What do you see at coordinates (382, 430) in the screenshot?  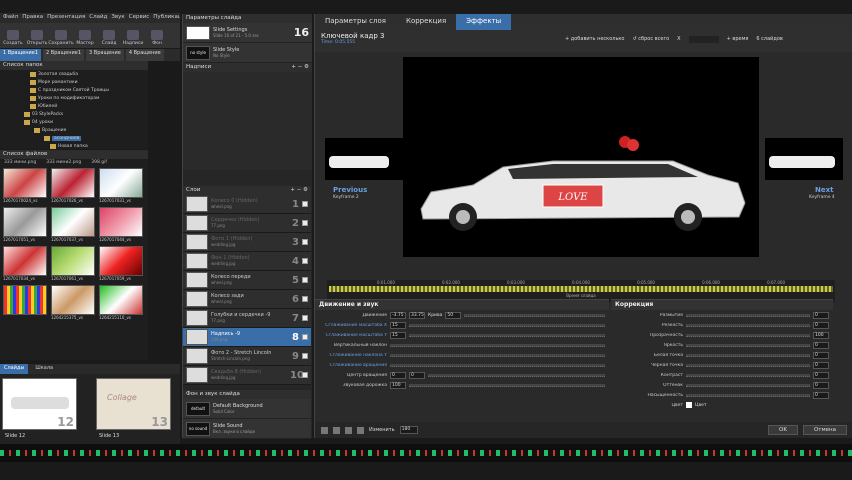 I see `preview-button: Изменить` at bounding box center [382, 430].